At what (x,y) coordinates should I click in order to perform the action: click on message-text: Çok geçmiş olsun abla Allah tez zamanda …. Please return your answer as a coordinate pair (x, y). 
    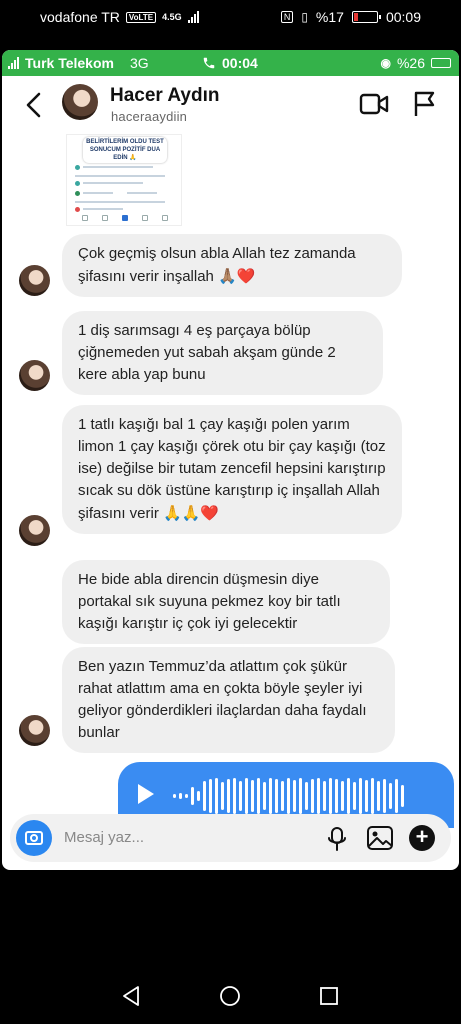
    Looking at the image, I should click on (217, 265).